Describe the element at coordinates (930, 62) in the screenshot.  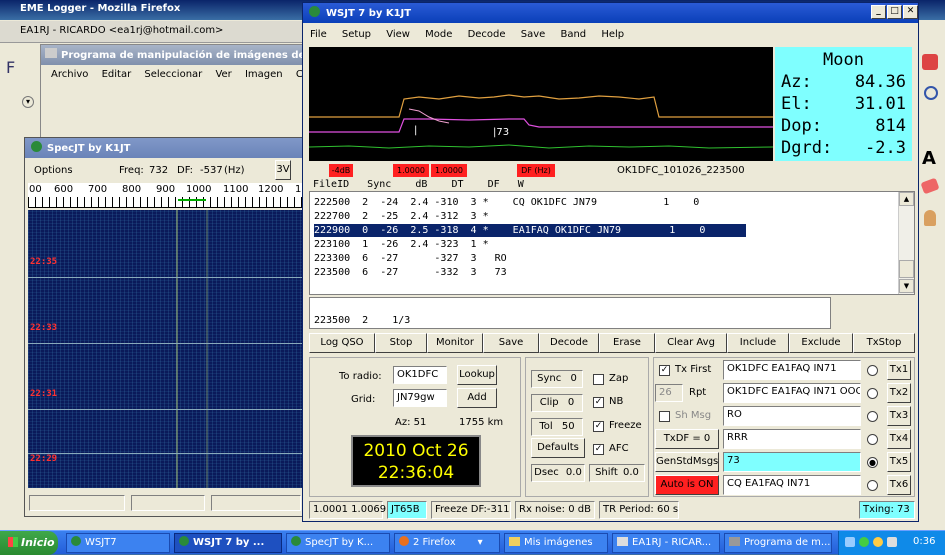
I see `puzzle-icon` at that location.